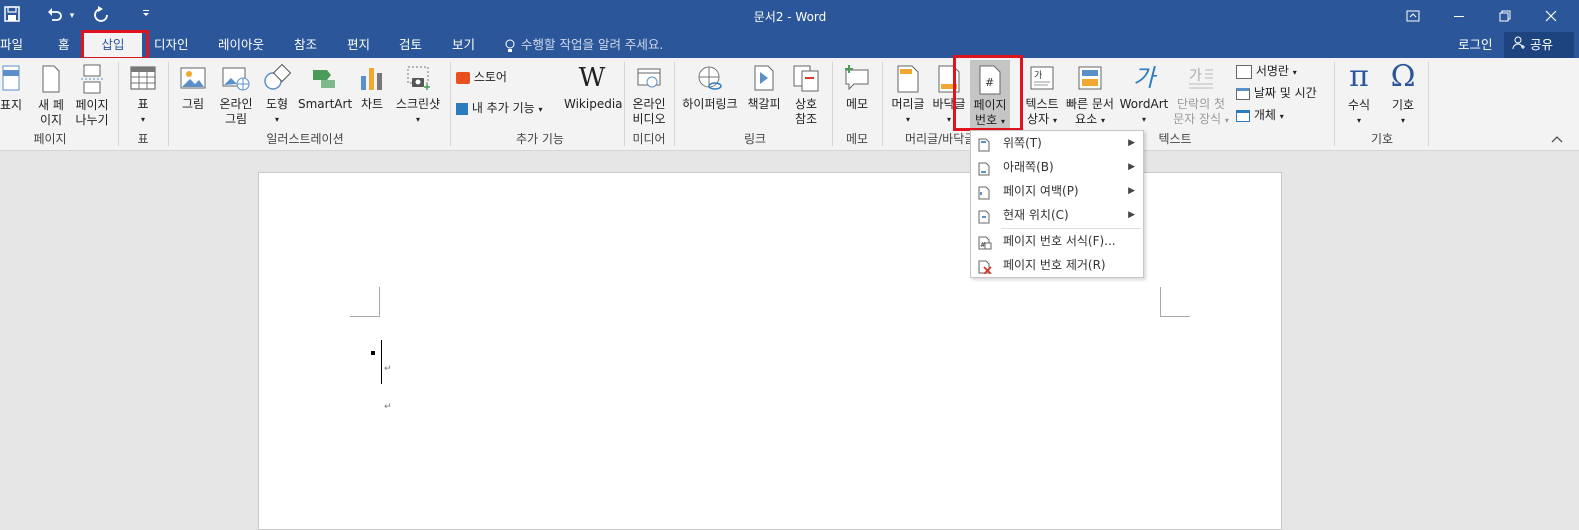 The width and height of the screenshot is (1579, 530). What do you see at coordinates (373, 353) in the screenshot?
I see `paragraph-mark-bullet` at bounding box center [373, 353].